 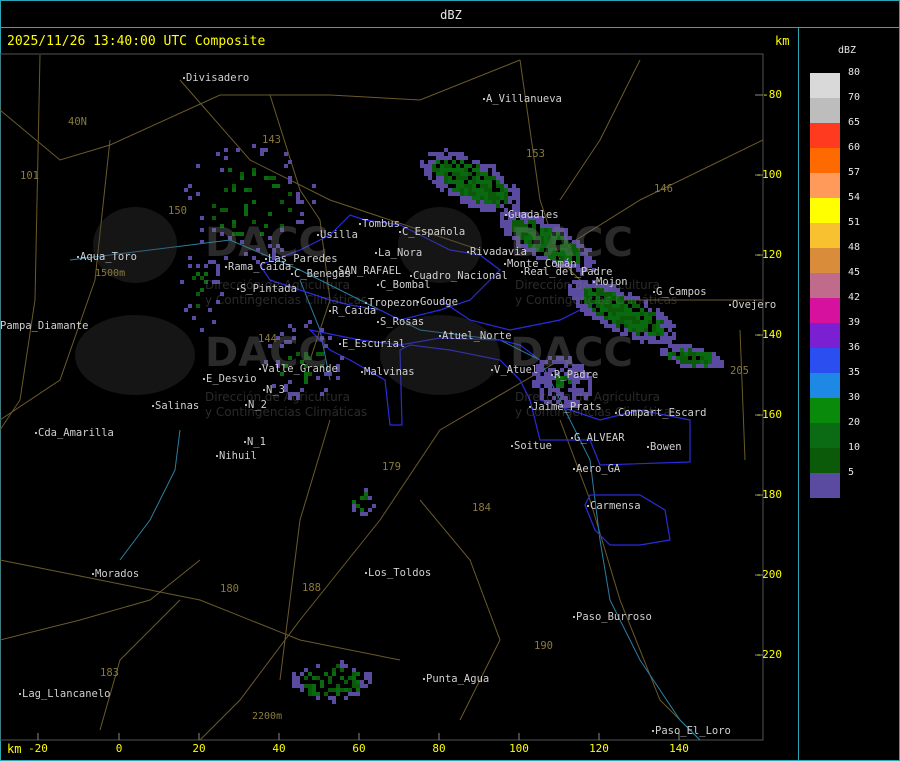 What do you see at coordinates (109, 673) in the screenshot?
I see `route-number: 183` at bounding box center [109, 673].